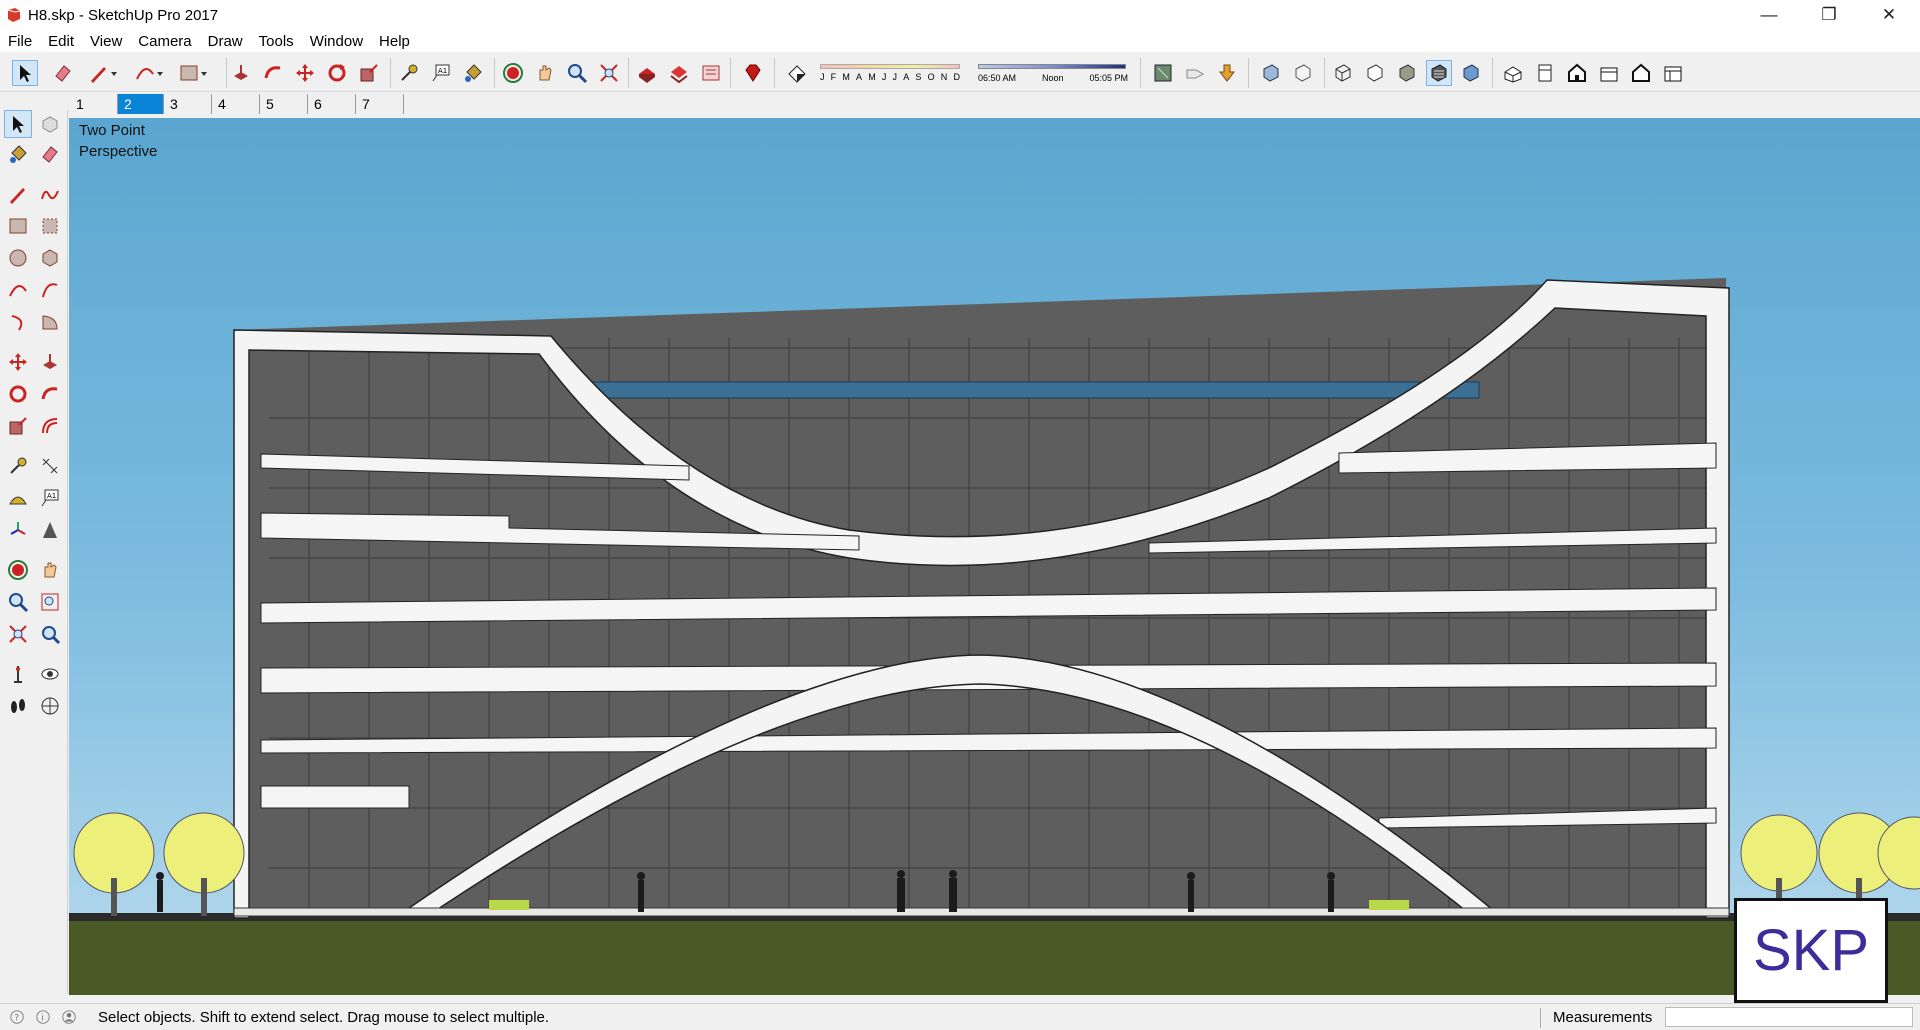 This screenshot has height=1030, width=1920. I want to click on circle-icon, so click(18, 258).